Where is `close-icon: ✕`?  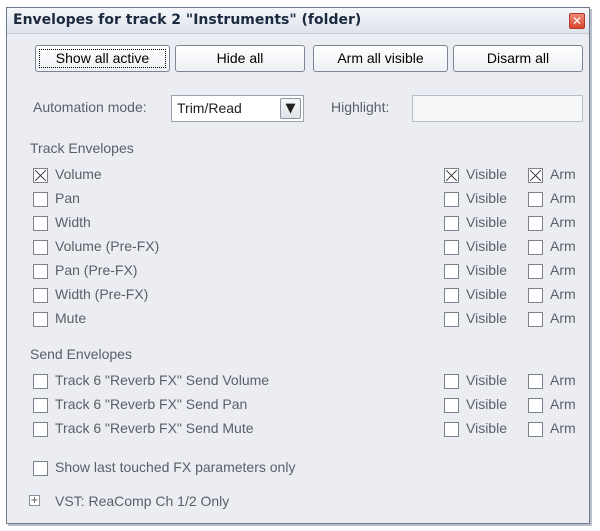
close-icon: ✕ is located at coordinates (577, 21).